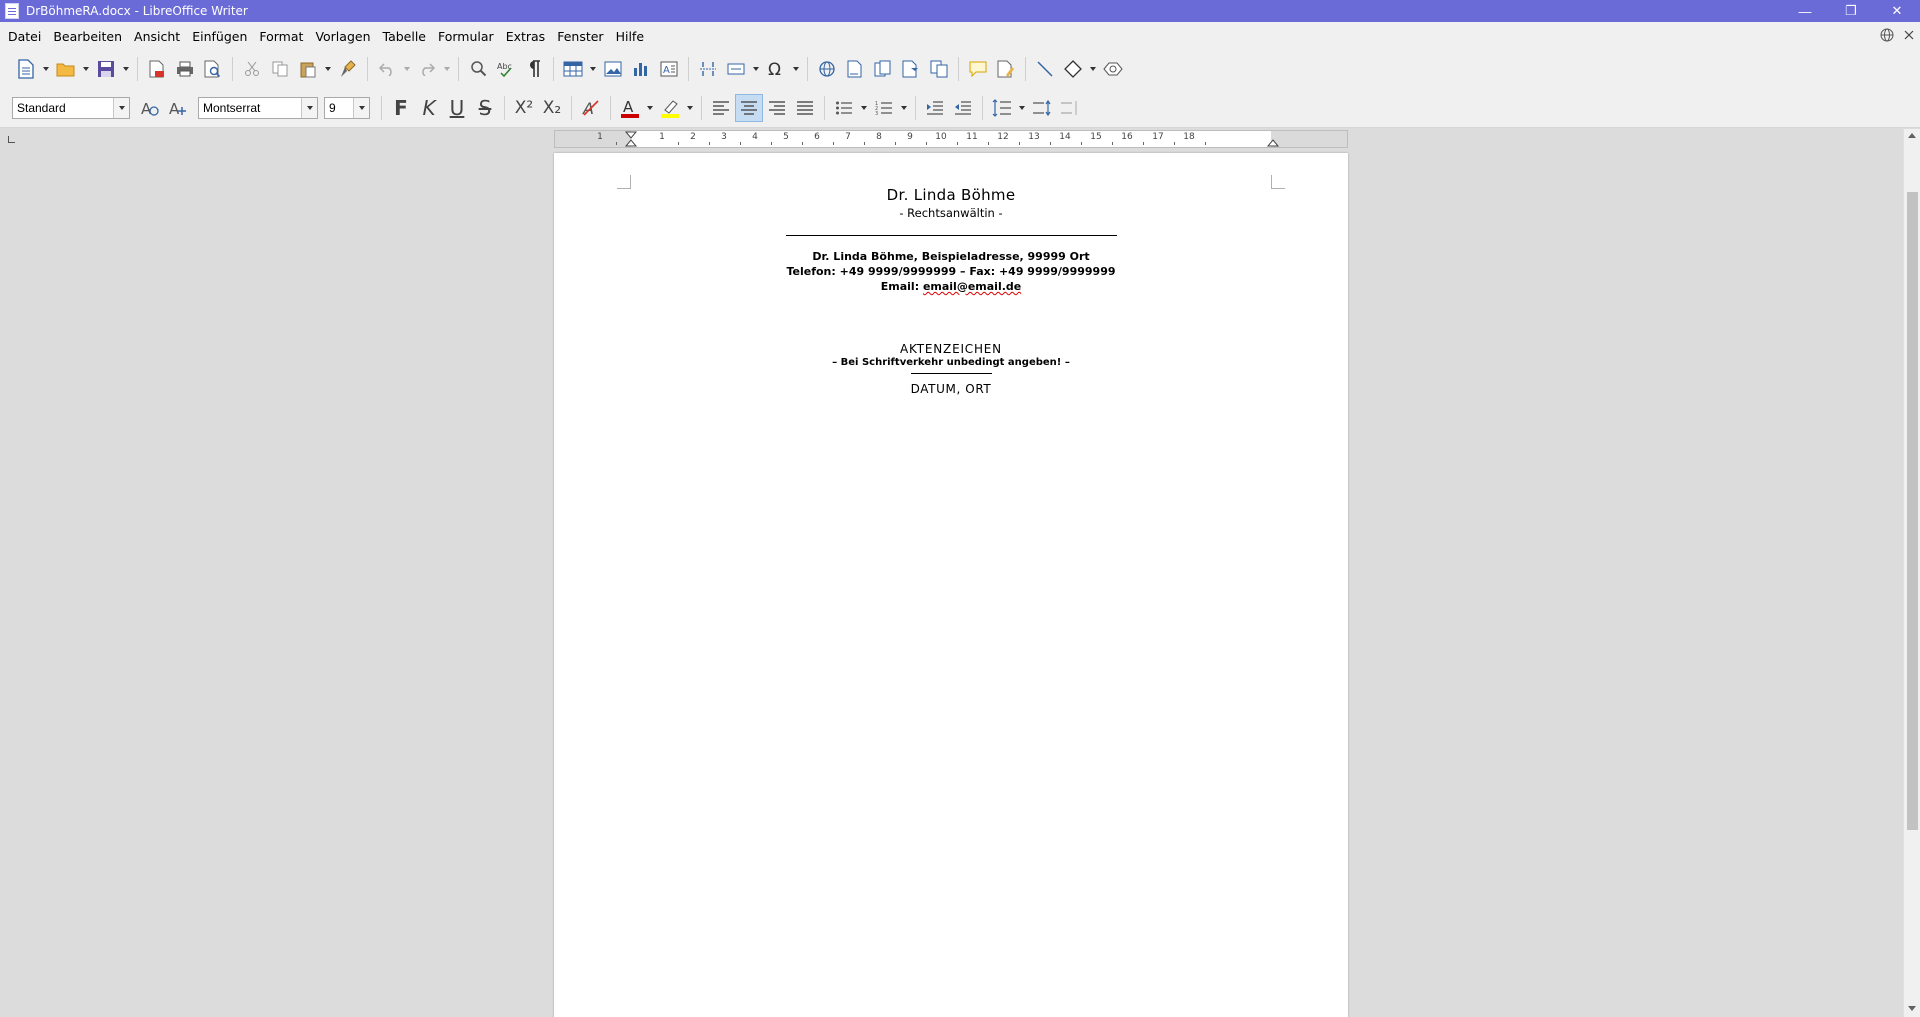 The image size is (1920, 1017). Describe the element at coordinates (71, 107) in the screenshot. I see `paragraph-style-combo: Standard` at that location.